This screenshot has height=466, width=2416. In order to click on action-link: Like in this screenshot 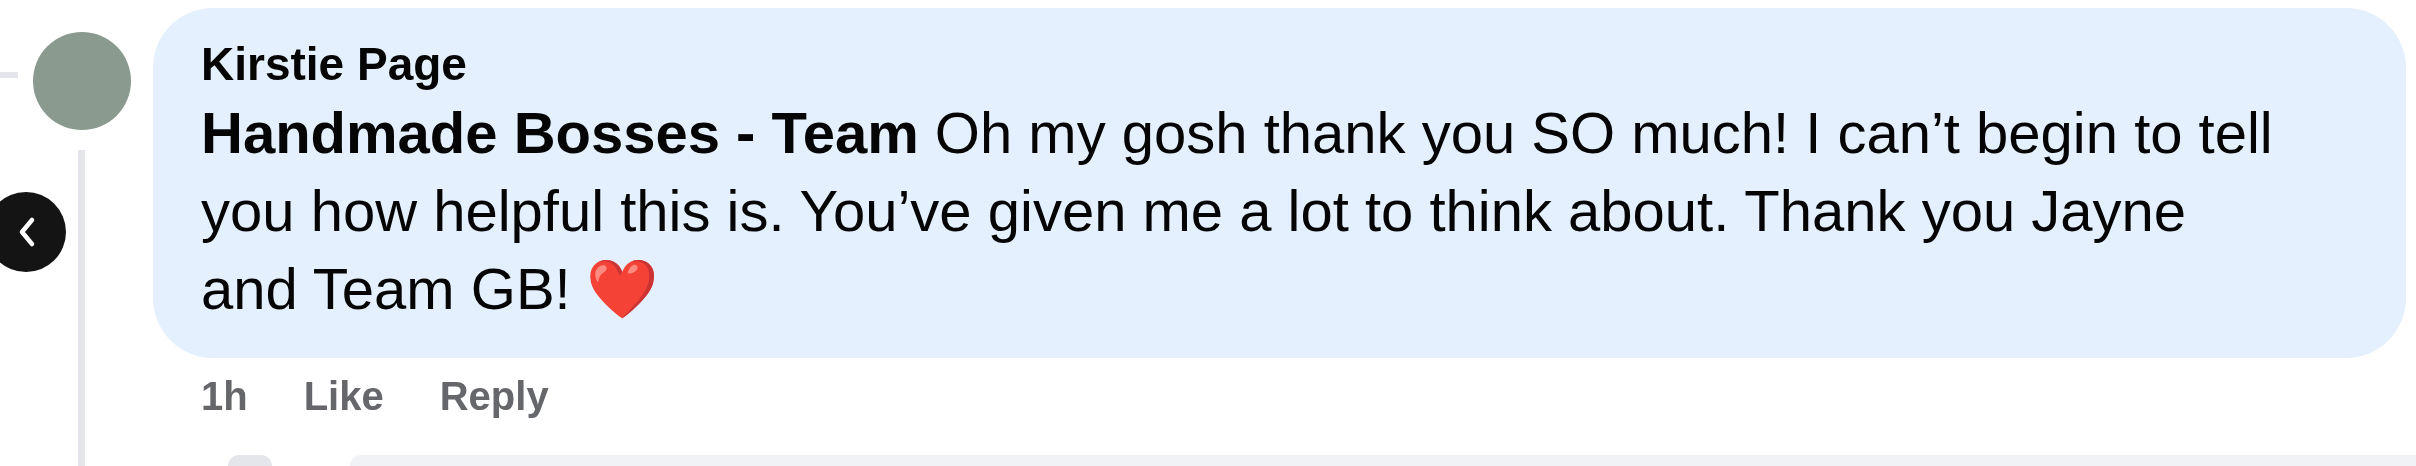, I will do `click(343, 396)`.